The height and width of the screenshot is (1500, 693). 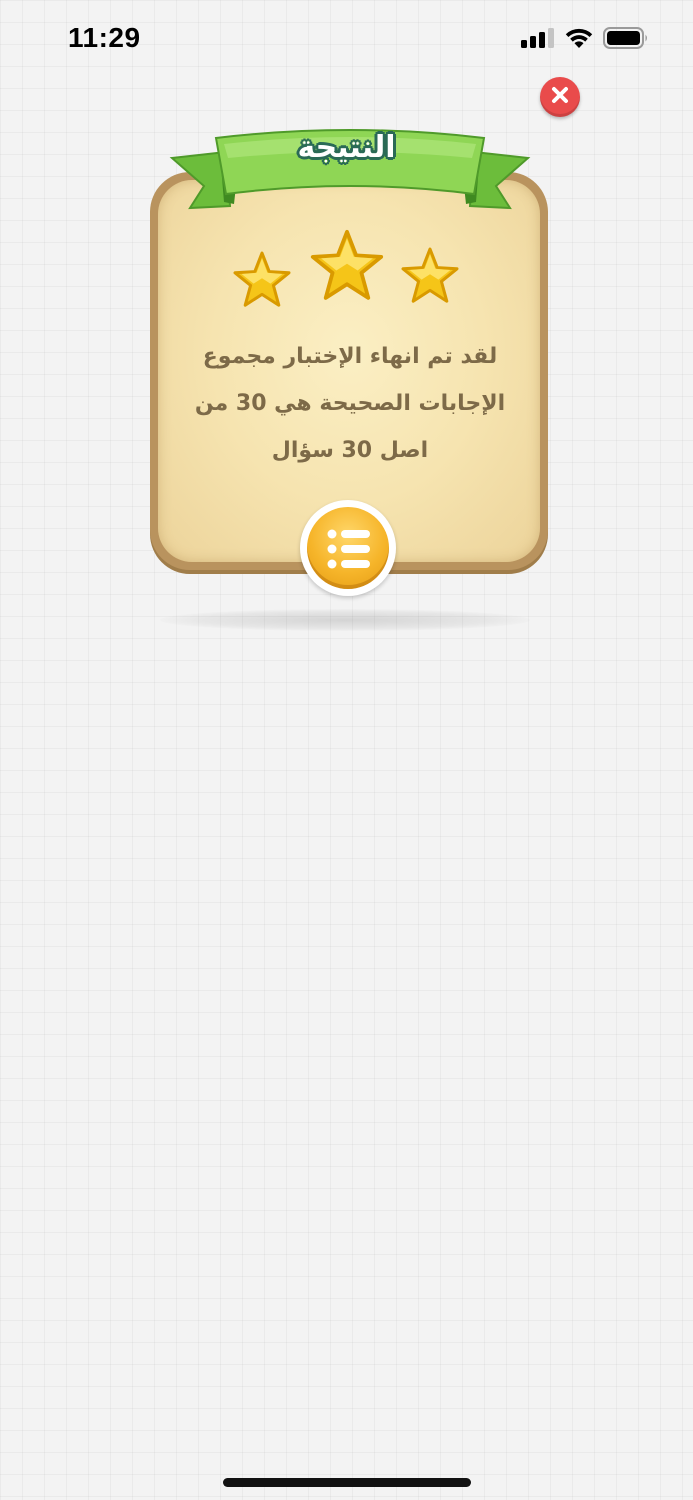 What do you see at coordinates (346, 147) in the screenshot?
I see `result-title: النتيجة` at bounding box center [346, 147].